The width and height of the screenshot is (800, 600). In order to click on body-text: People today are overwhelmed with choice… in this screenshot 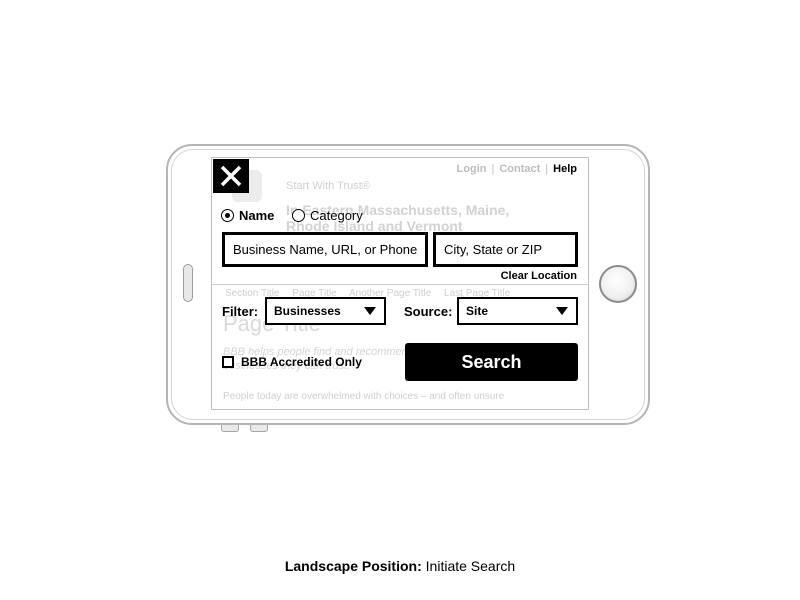, I will do `click(364, 396)`.